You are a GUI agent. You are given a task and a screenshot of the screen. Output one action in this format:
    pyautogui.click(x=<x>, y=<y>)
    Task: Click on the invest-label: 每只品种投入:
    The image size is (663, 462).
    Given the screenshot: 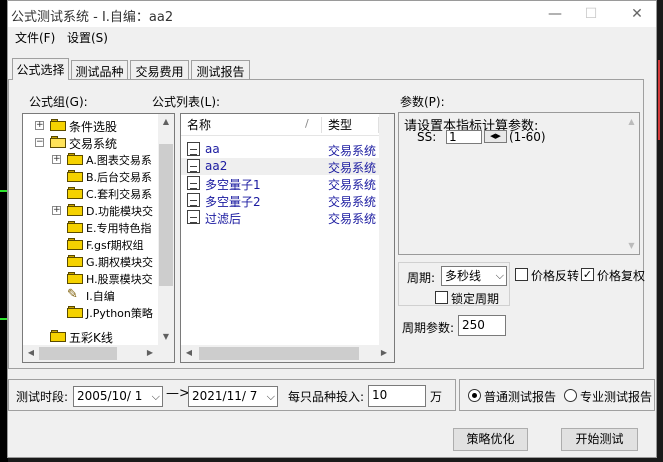 What is the action you would take?
    pyautogui.click(x=326, y=397)
    